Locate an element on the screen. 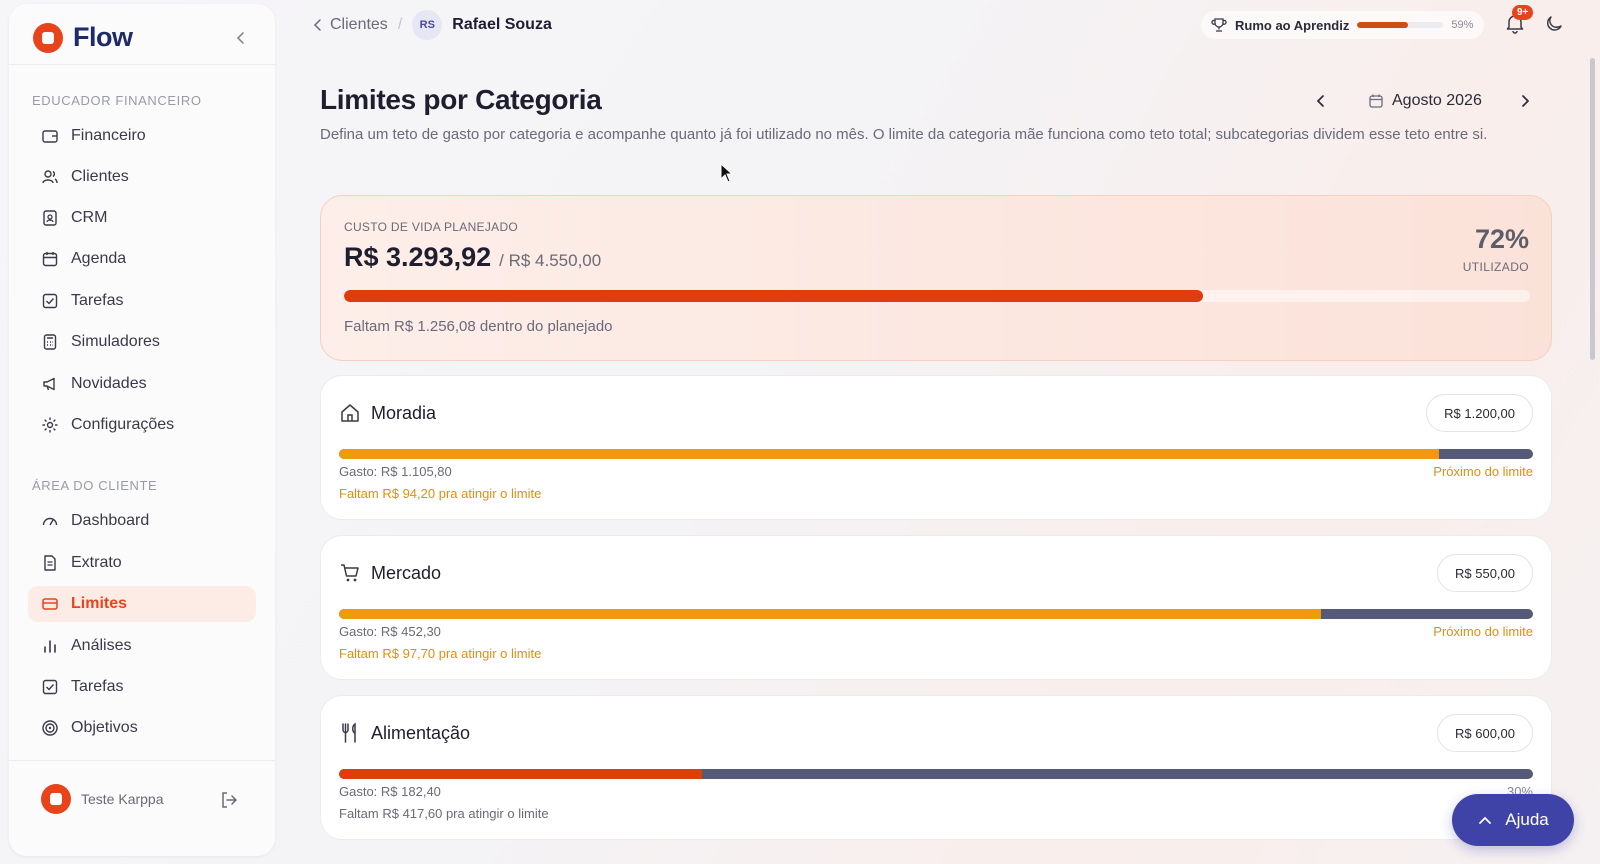 This screenshot has width=1600, height=864. summary-remaining: Faltam R$ 1.256,08 dentro do planejado is located at coordinates (478, 326).